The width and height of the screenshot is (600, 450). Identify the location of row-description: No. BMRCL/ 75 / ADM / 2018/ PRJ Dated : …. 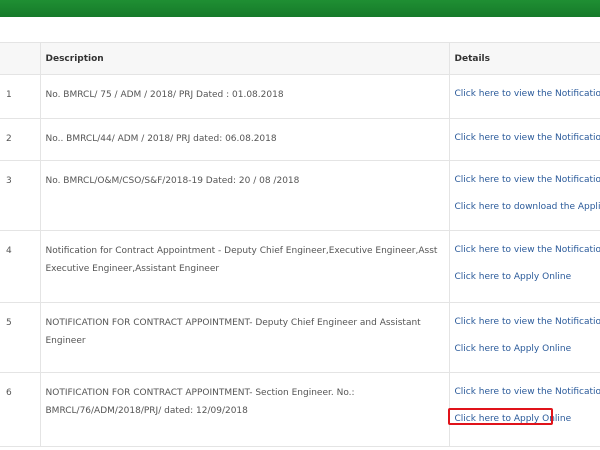
(164, 95).